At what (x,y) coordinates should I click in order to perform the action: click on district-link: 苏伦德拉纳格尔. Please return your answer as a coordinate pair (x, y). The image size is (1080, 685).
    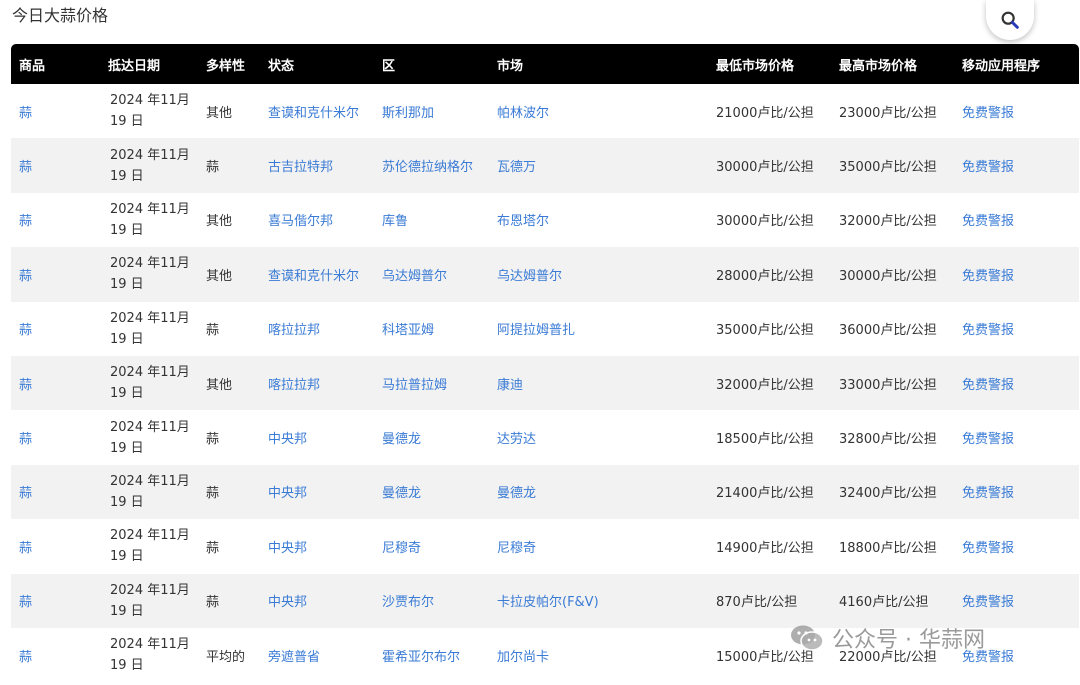
    Looking at the image, I should click on (427, 167).